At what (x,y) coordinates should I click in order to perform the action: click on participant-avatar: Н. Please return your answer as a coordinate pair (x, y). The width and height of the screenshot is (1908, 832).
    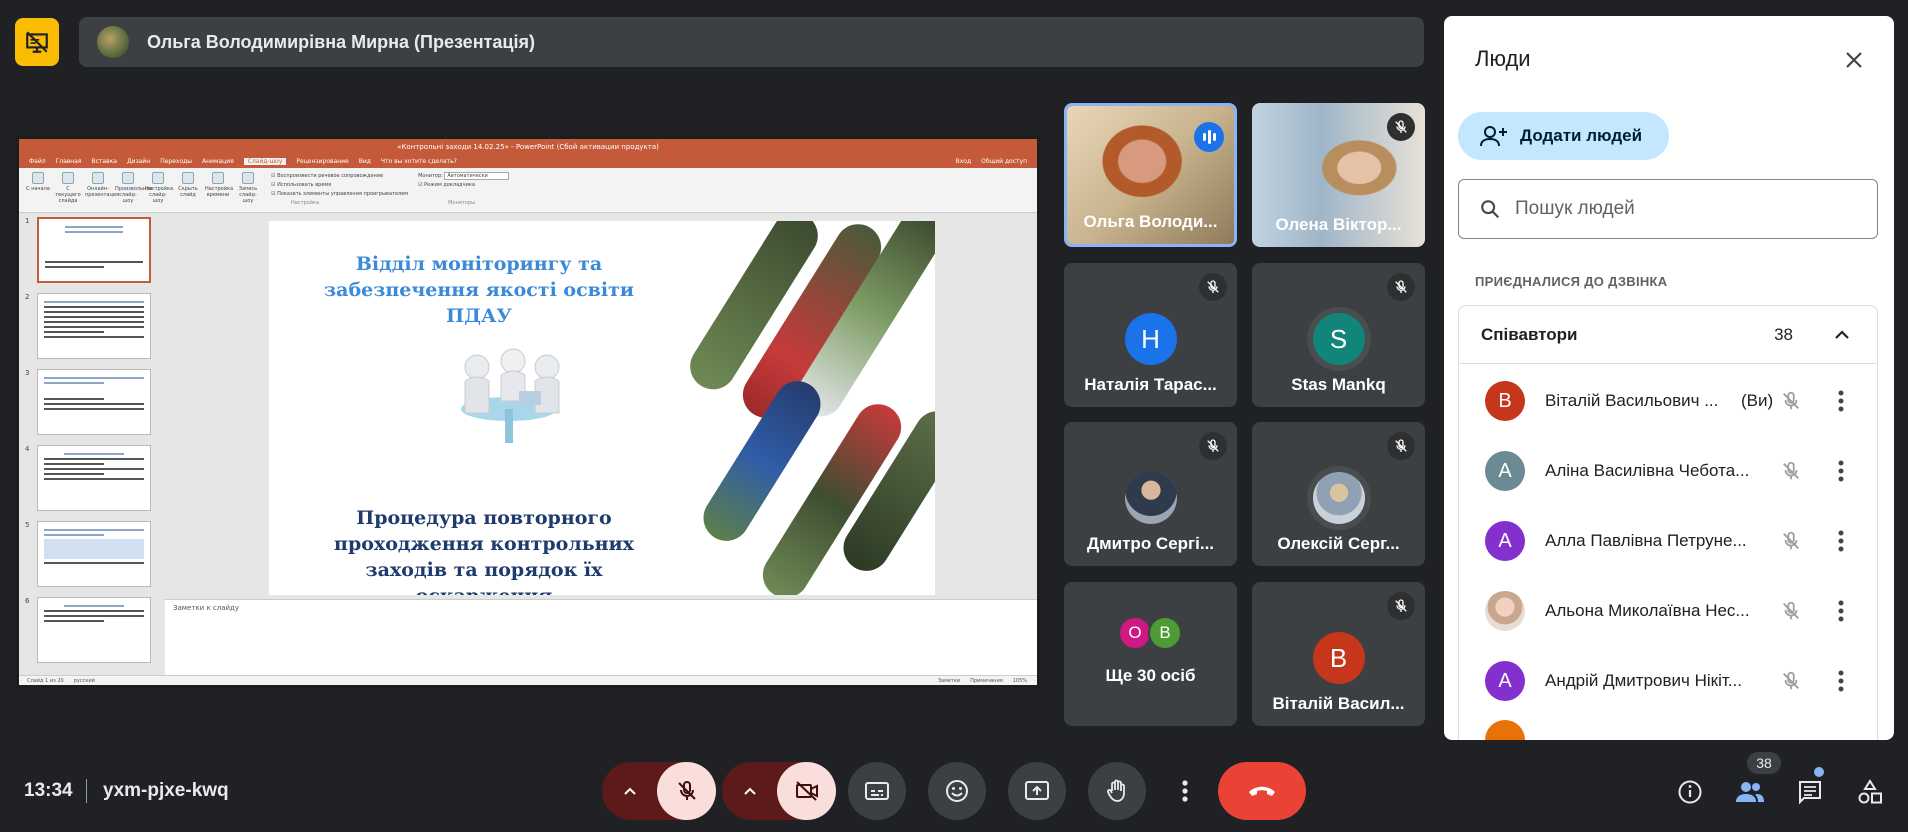
    Looking at the image, I should click on (1150, 339).